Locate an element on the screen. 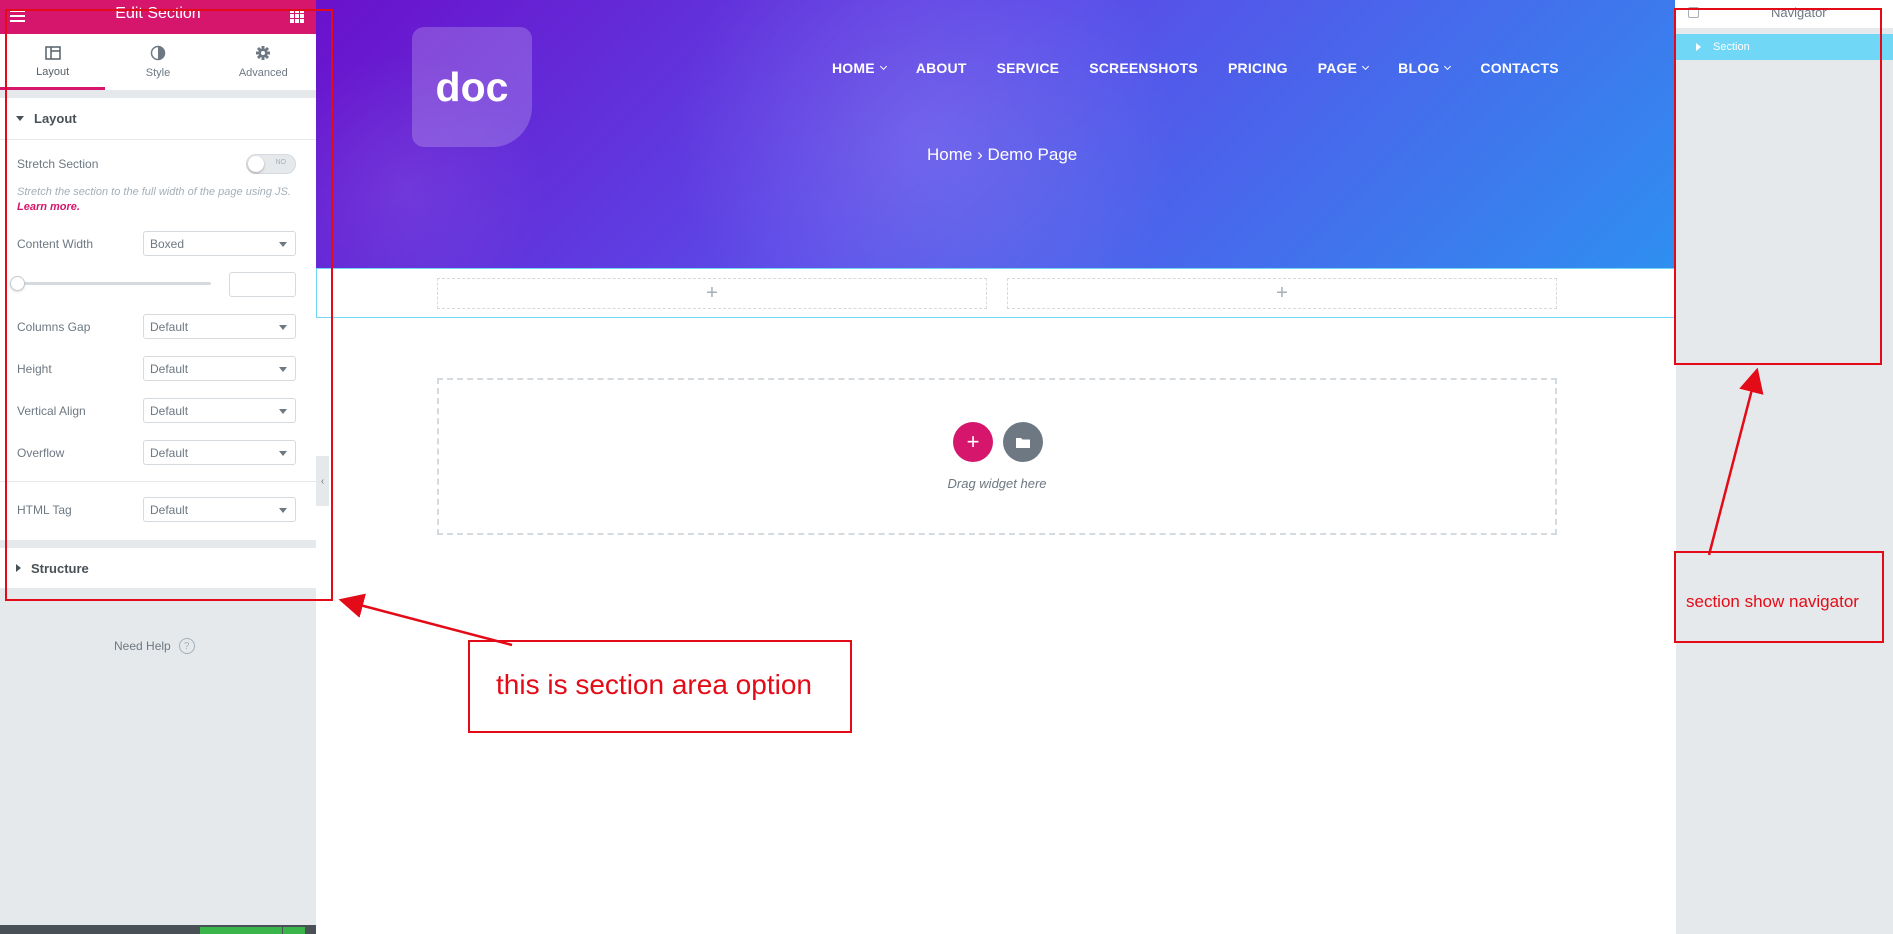  nav-label: SCREENSHOTS is located at coordinates (1143, 68).